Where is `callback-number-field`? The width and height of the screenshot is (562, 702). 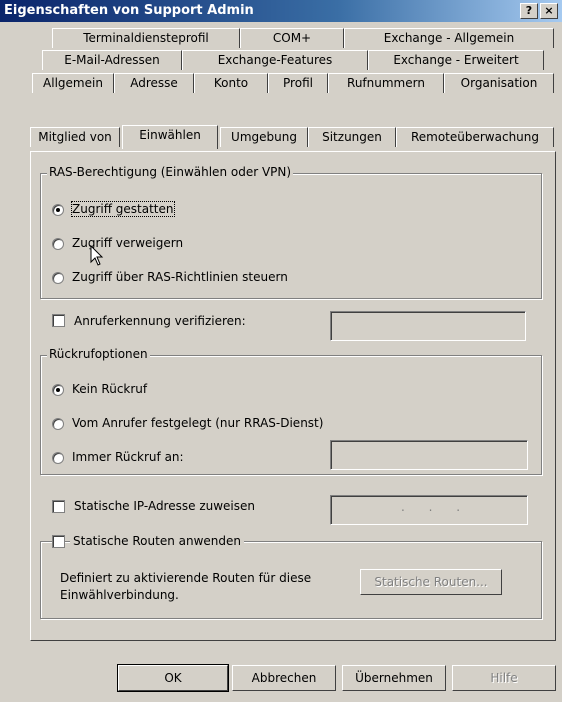
callback-number-field is located at coordinates (429, 455).